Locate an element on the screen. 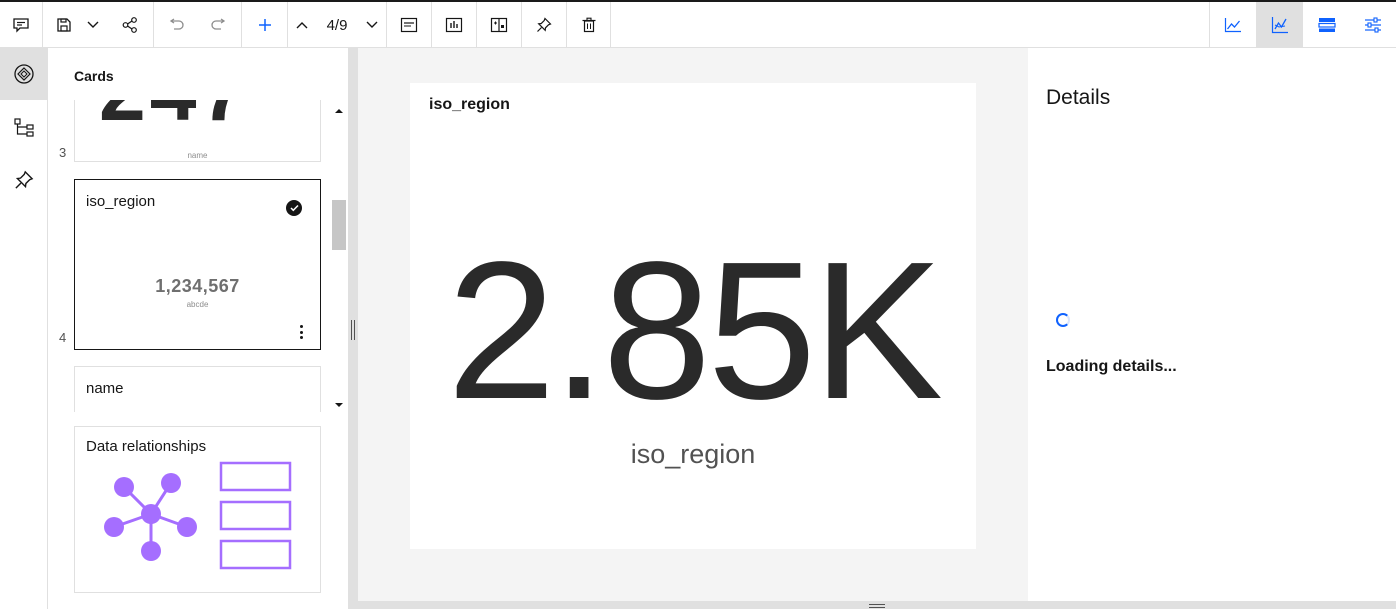 The image size is (1396, 609). card-number: 4 is located at coordinates (63, 337).